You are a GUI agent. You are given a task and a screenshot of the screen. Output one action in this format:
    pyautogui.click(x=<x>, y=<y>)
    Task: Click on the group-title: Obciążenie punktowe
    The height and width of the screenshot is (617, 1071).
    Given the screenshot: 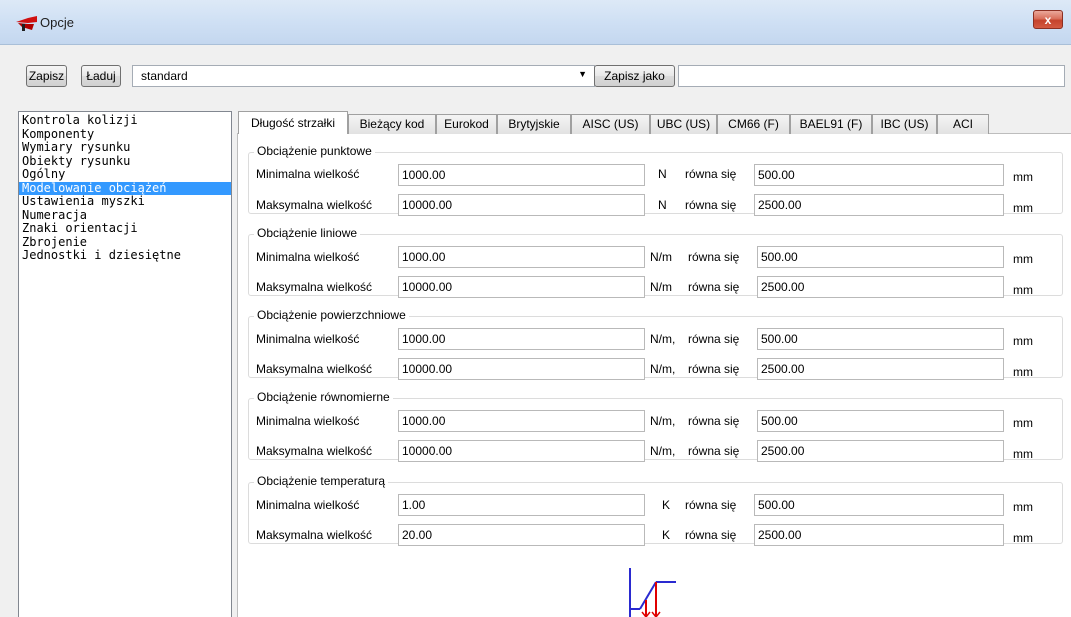 What is the action you would take?
    pyautogui.click(x=314, y=151)
    